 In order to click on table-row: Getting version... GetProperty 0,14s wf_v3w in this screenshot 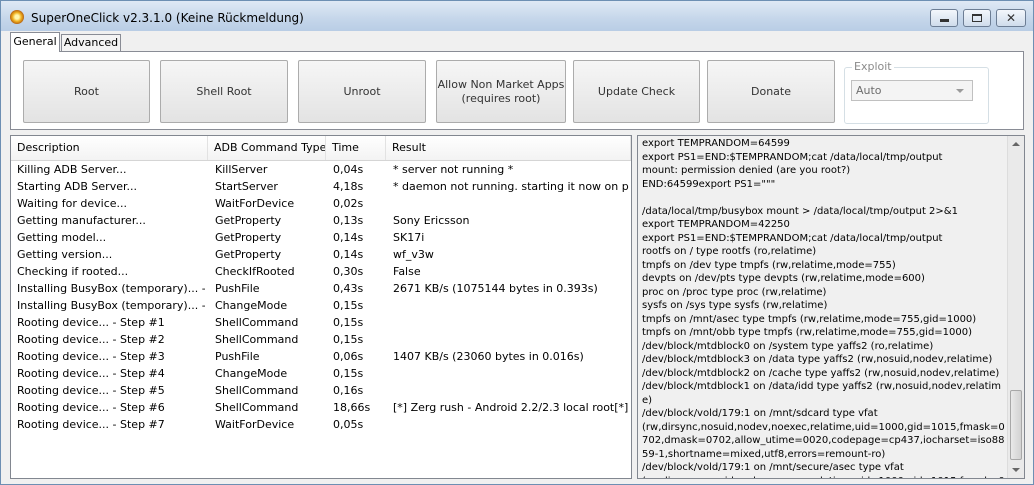, I will do `click(321, 254)`.